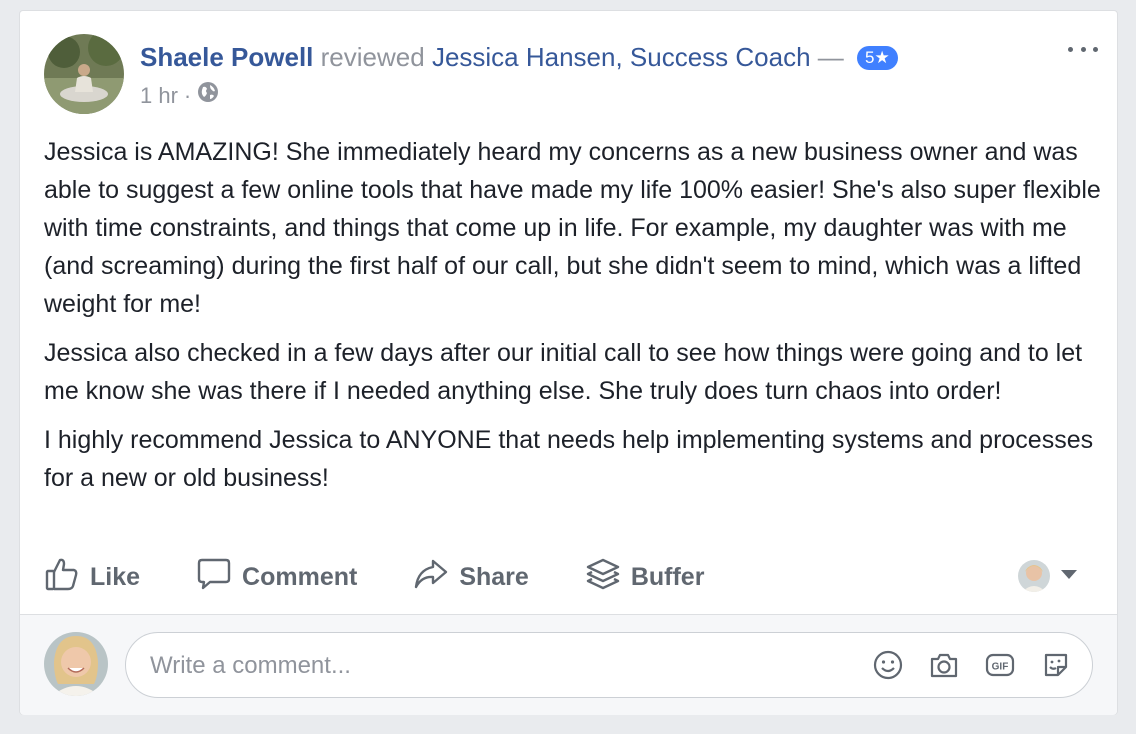  What do you see at coordinates (1000, 667) in the screenshot?
I see `svg-text: GIF` at bounding box center [1000, 667].